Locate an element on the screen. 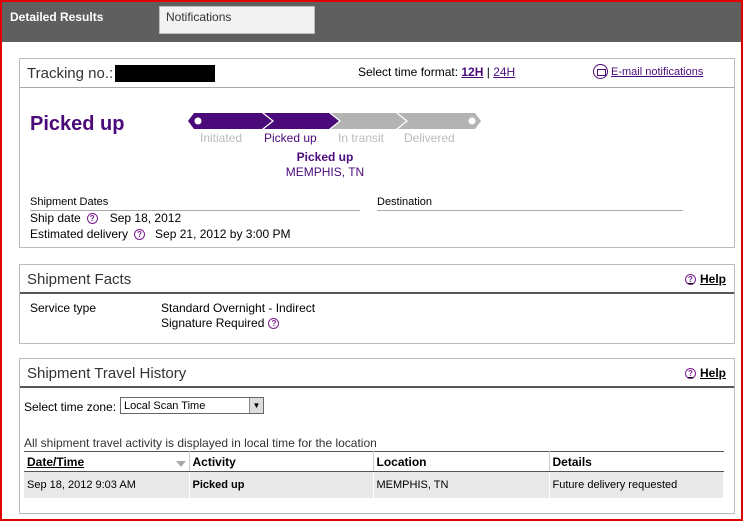 This screenshot has width=743, height=521. ship-date-value: Sep 18, 2012 is located at coordinates (145, 218).